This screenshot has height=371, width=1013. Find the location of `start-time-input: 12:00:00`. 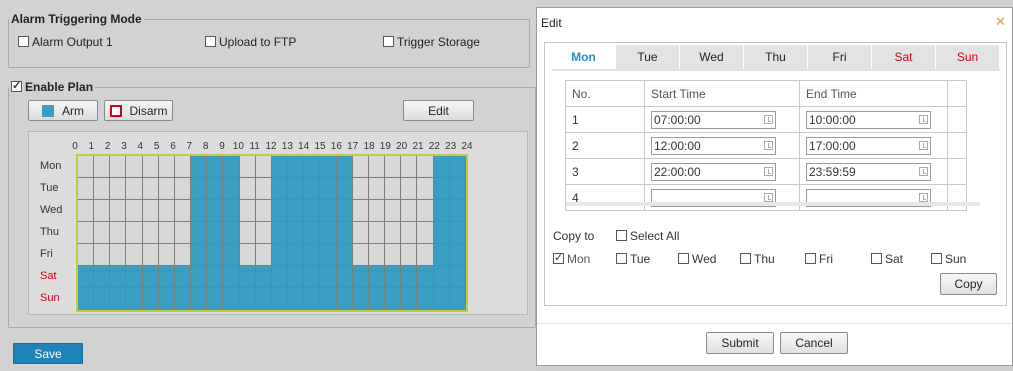

start-time-input: 12:00:00 is located at coordinates (713, 145).